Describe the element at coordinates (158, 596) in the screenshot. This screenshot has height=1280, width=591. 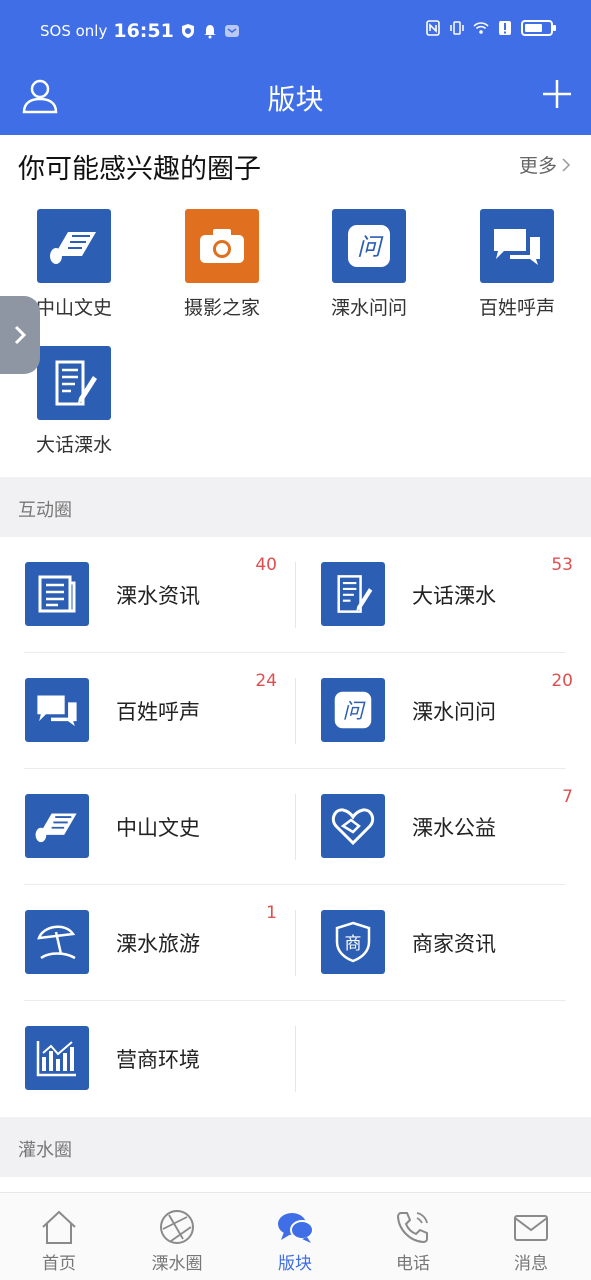
I see `forum-name: 溧水资讯` at that location.